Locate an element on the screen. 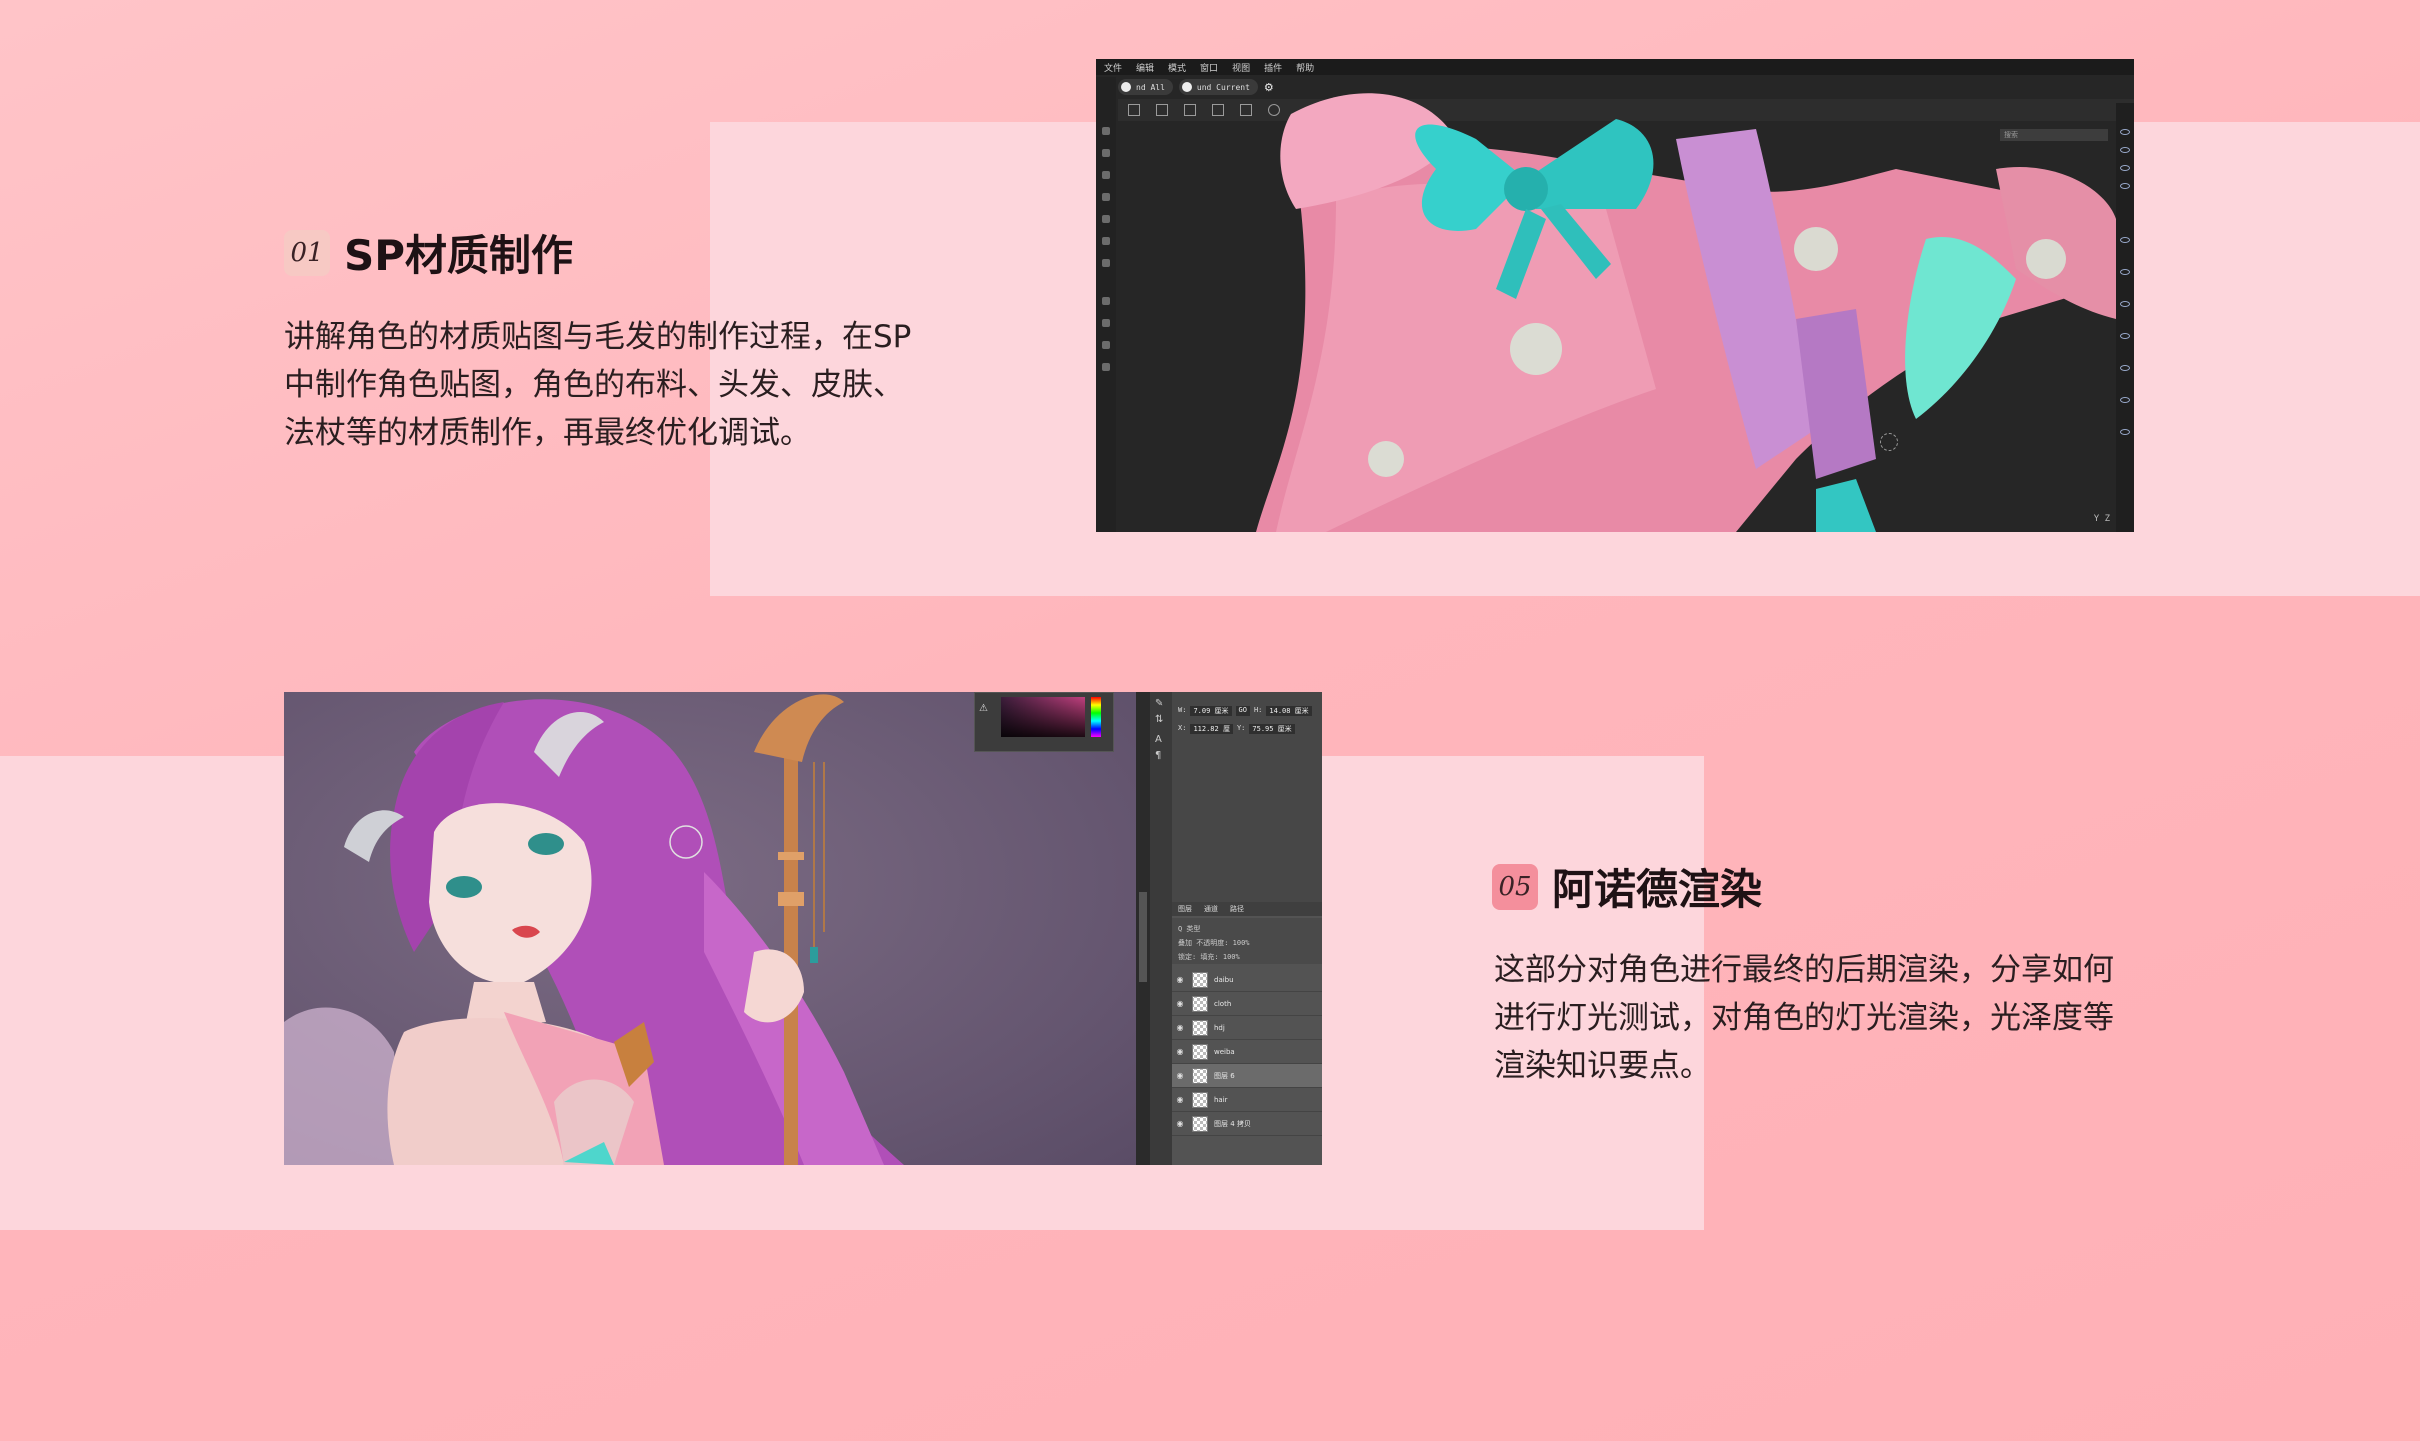 This screenshot has width=2420, height=1441. height-field: 14.08 厘米 is located at coordinates (1289, 711).